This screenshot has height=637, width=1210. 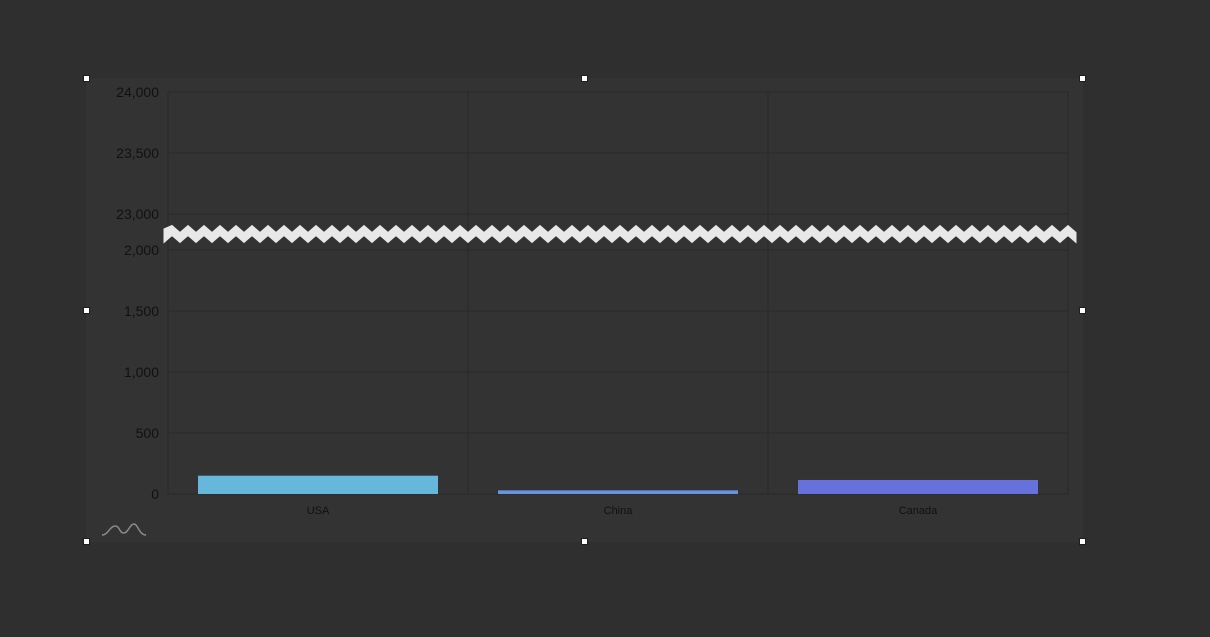 I want to click on resize-handle-top-right, so click(x=1082, y=78).